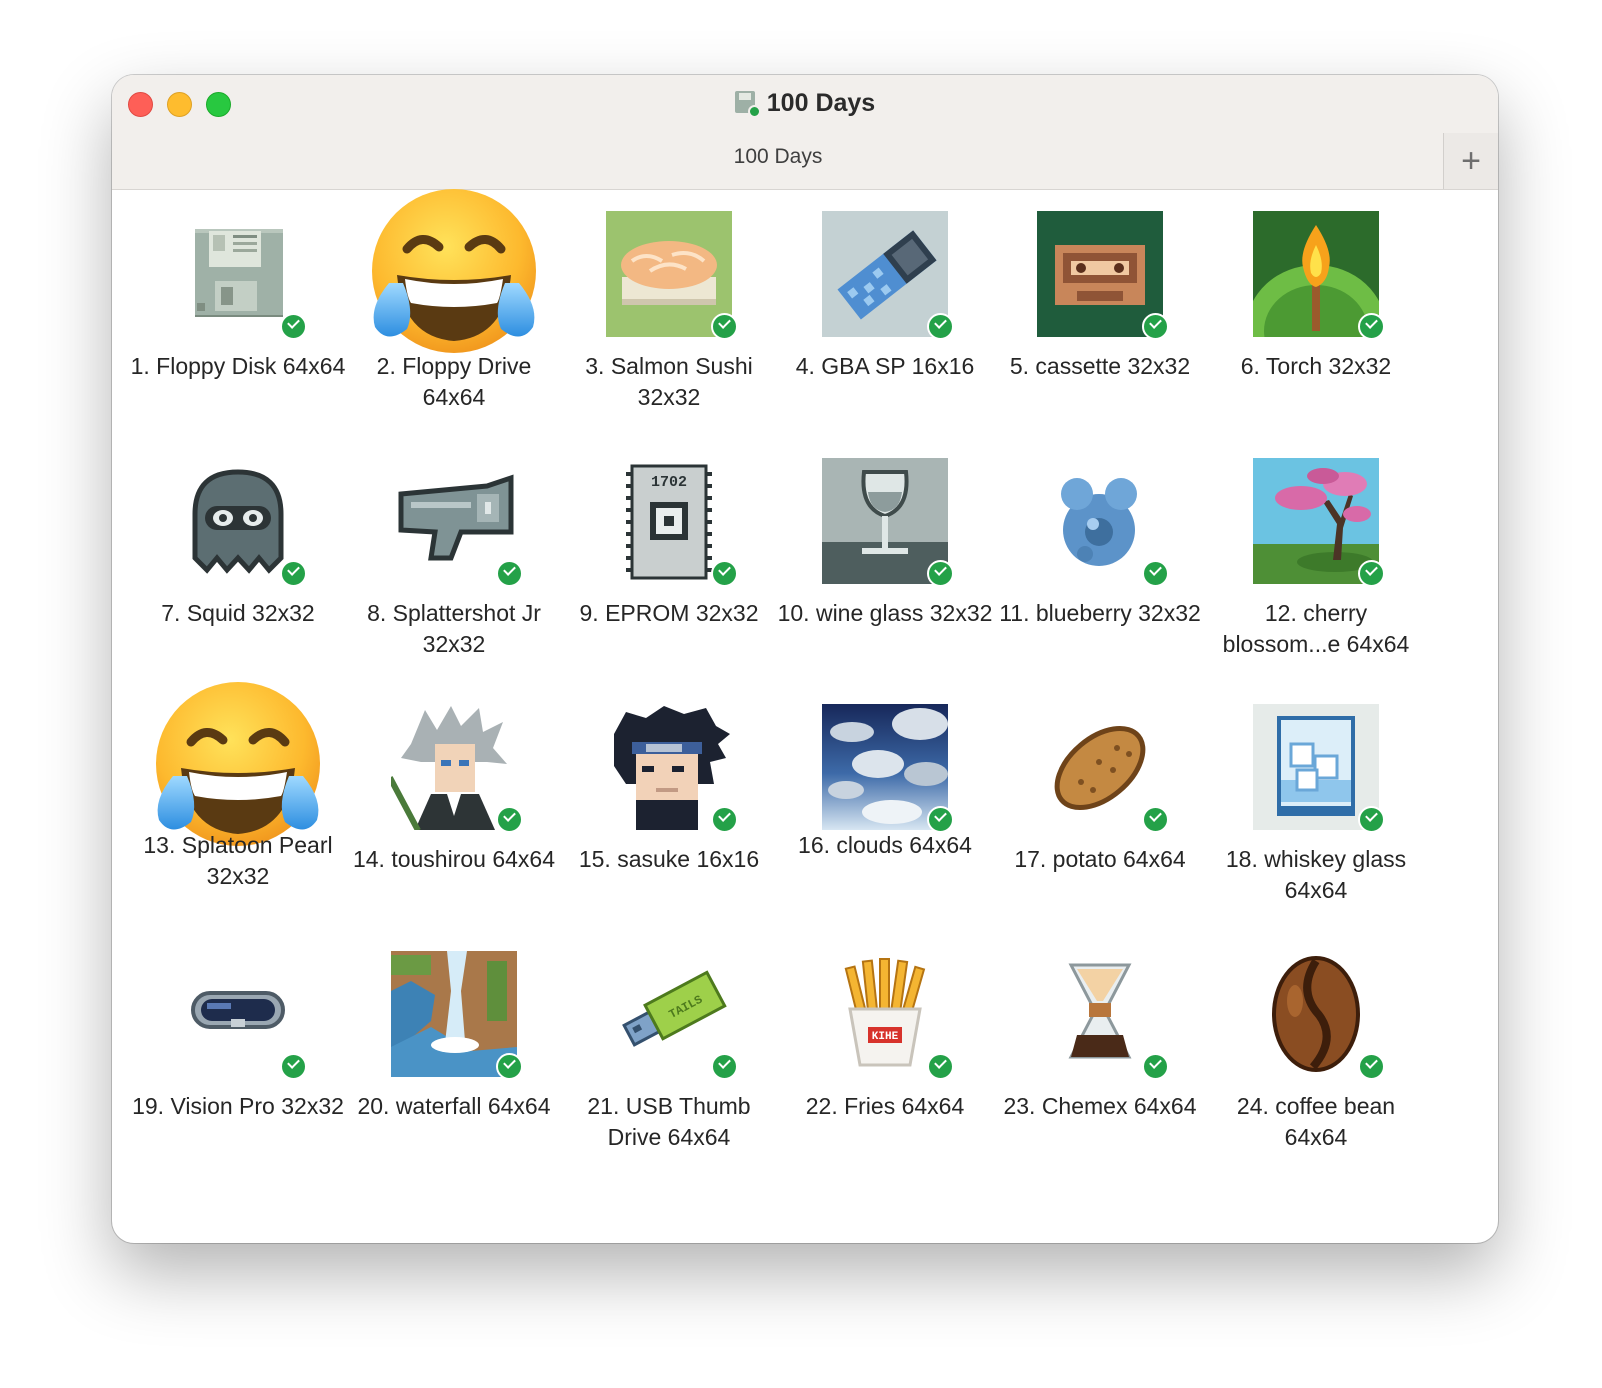  I want to click on file-name-label: 24. coffee bean 64x64, so click(1316, 1121).